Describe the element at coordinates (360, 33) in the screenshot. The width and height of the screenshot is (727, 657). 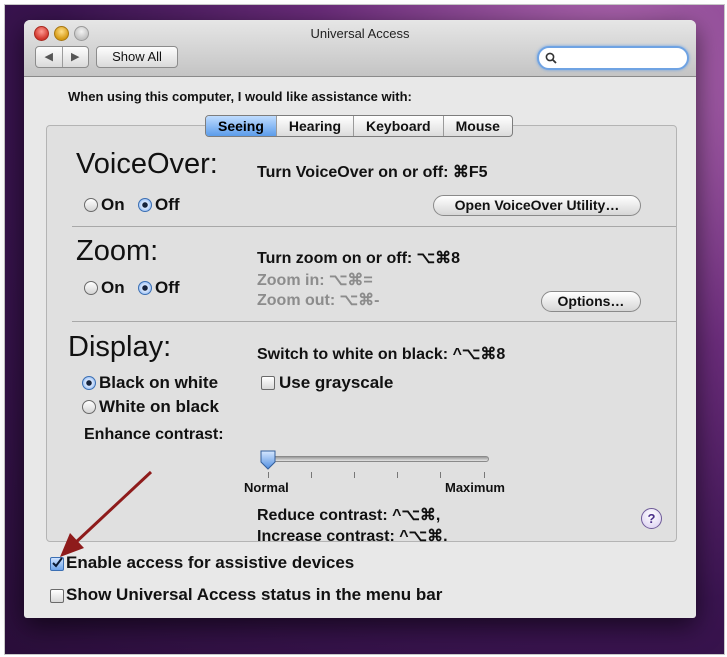
I see `window-title: Universal Access` at that location.